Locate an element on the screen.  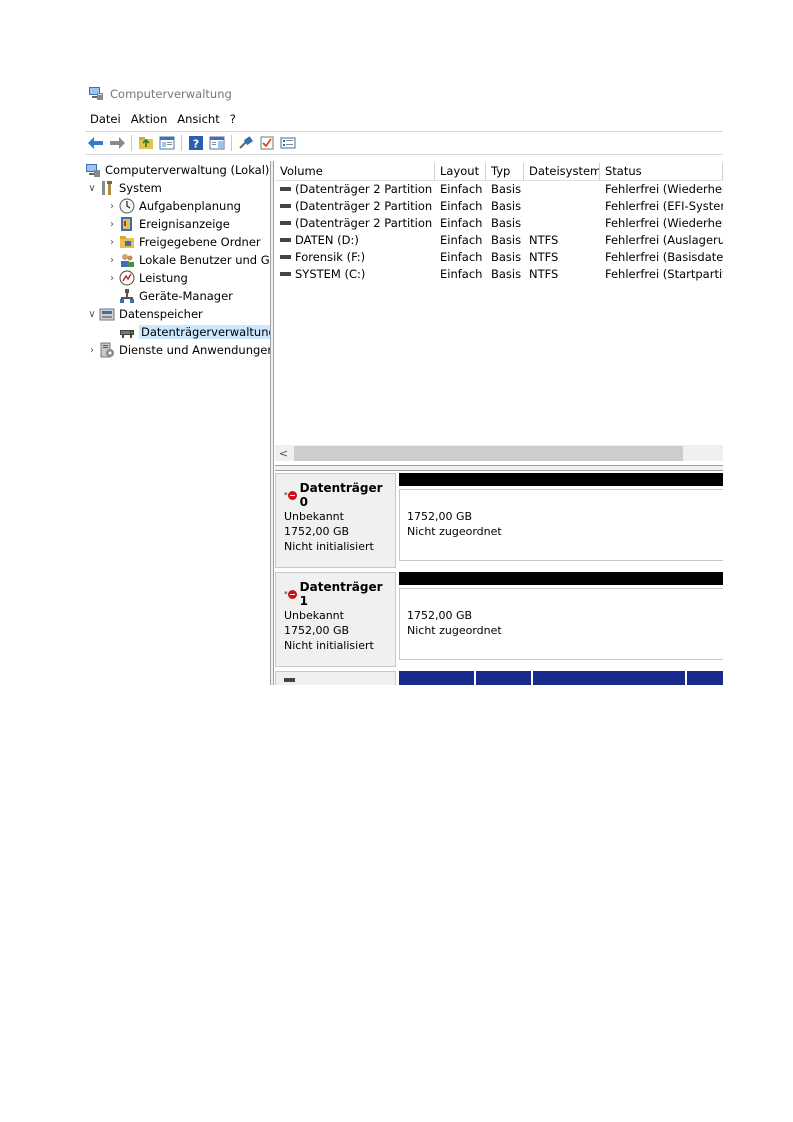
volume-name: Forensik (F:) is located at coordinates (330, 257).